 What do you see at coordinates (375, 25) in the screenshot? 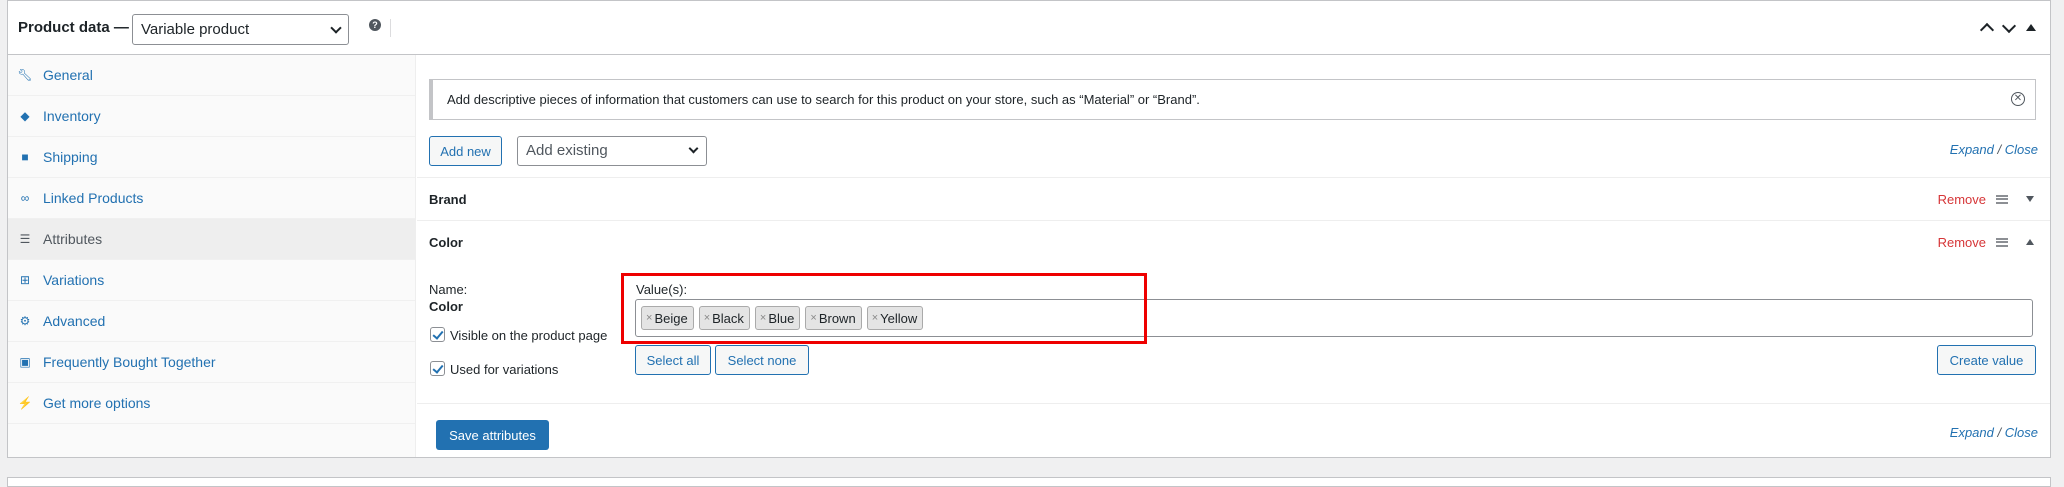
I see `help-icon: ?` at bounding box center [375, 25].